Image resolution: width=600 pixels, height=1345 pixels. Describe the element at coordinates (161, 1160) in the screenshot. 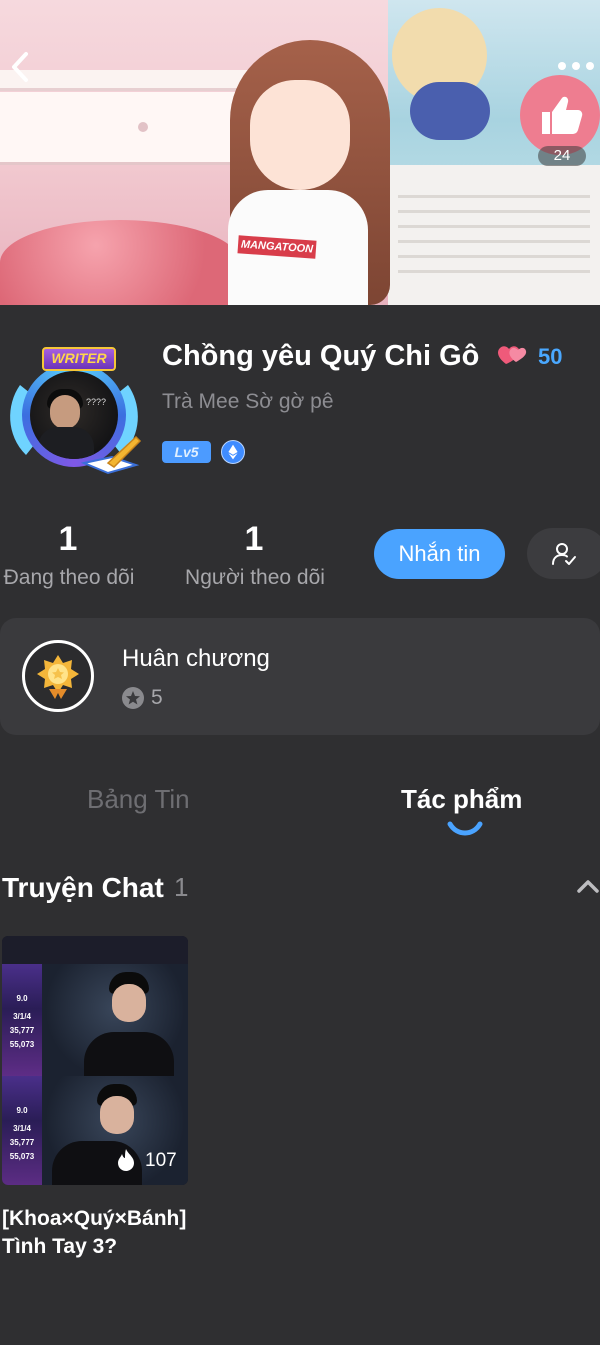

I see `read-count: 107` at that location.